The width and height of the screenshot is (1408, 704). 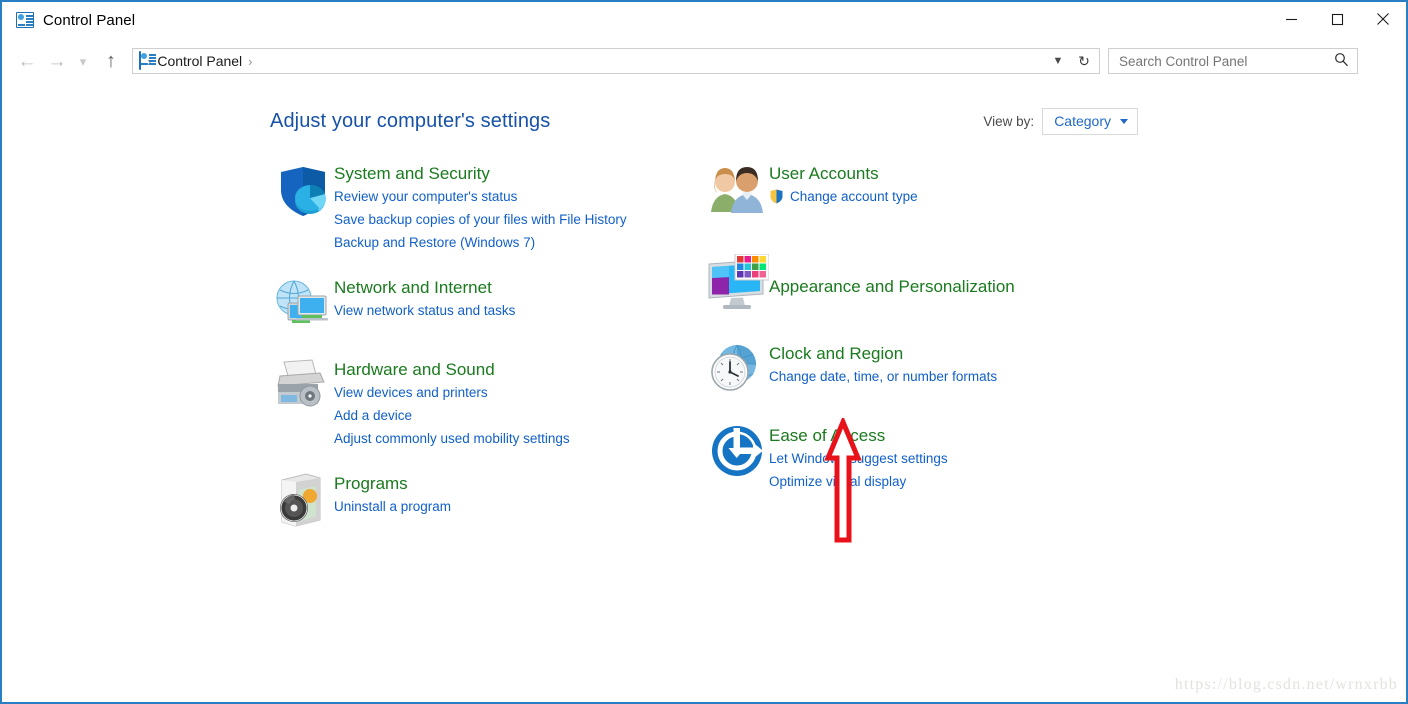 I want to click on category-link: Change date, time, or number formats, so click(x=883, y=376).